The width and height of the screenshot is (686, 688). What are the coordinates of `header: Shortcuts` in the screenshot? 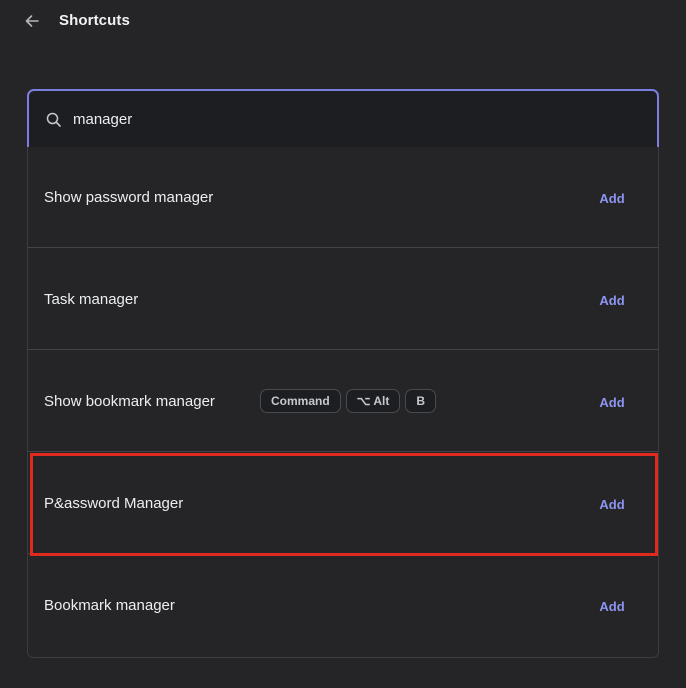 It's located at (343, 21).